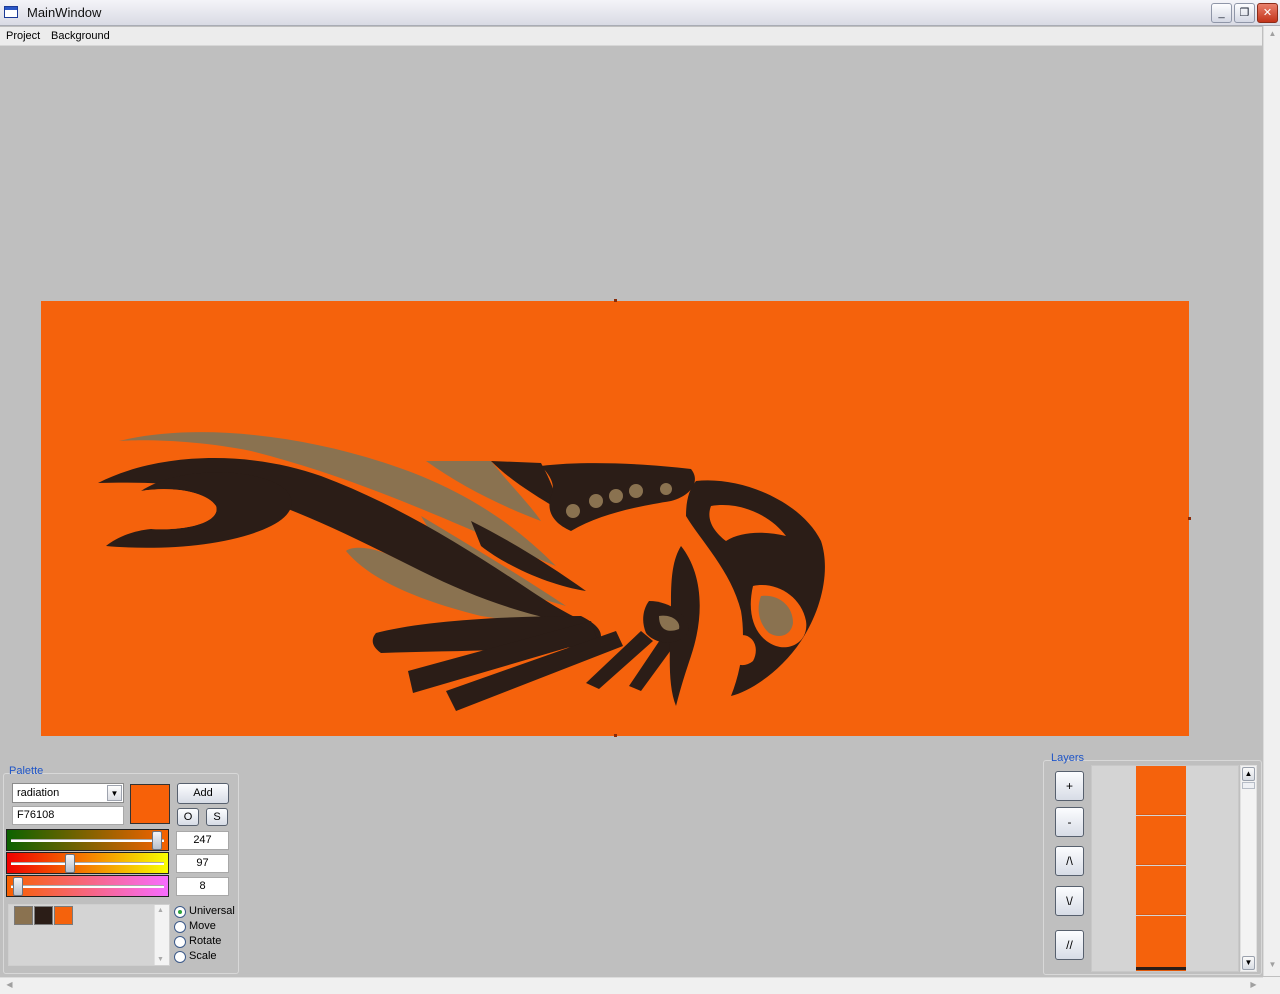  What do you see at coordinates (1069, 786) in the screenshot?
I see `add-layer-button: +` at bounding box center [1069, 786].